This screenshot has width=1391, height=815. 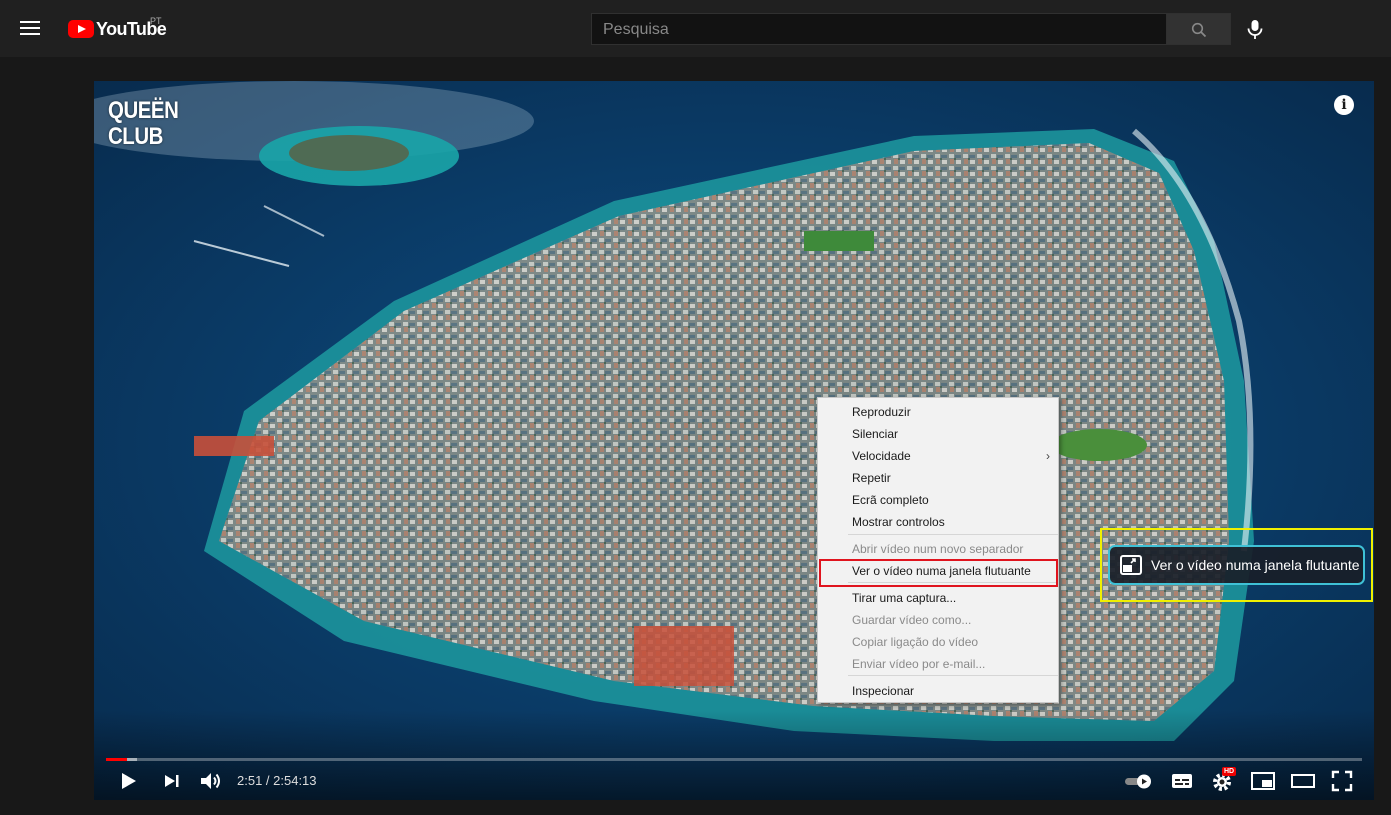 I want to click on settings-button: HD, so click(x=1223, y=780).